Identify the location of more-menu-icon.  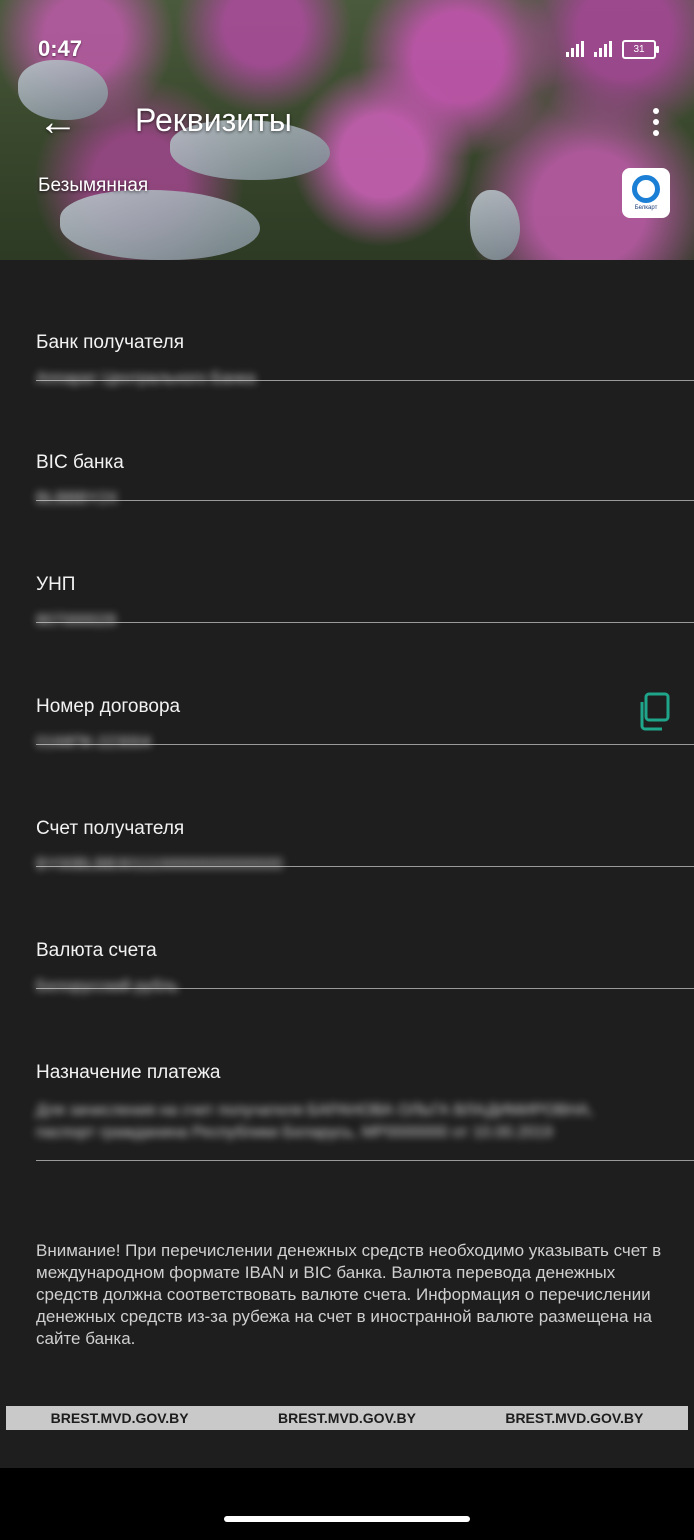
(656, 122).